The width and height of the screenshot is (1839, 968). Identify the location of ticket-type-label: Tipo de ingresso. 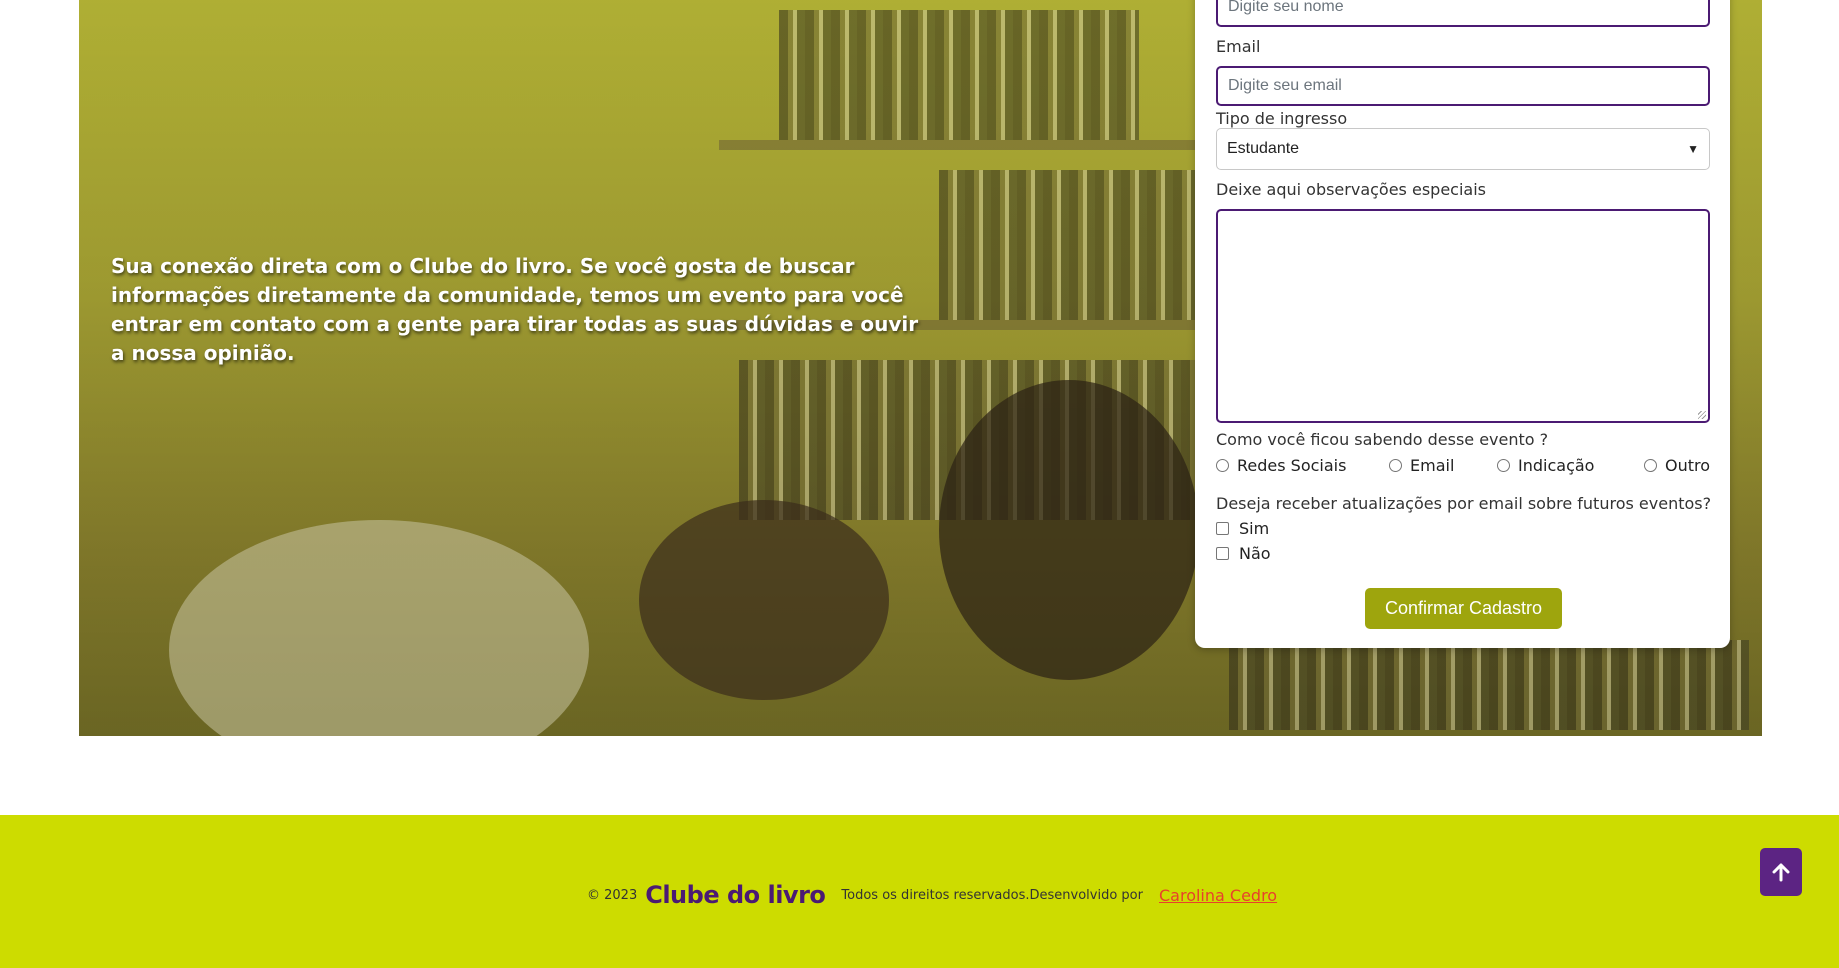
(1282, 118).